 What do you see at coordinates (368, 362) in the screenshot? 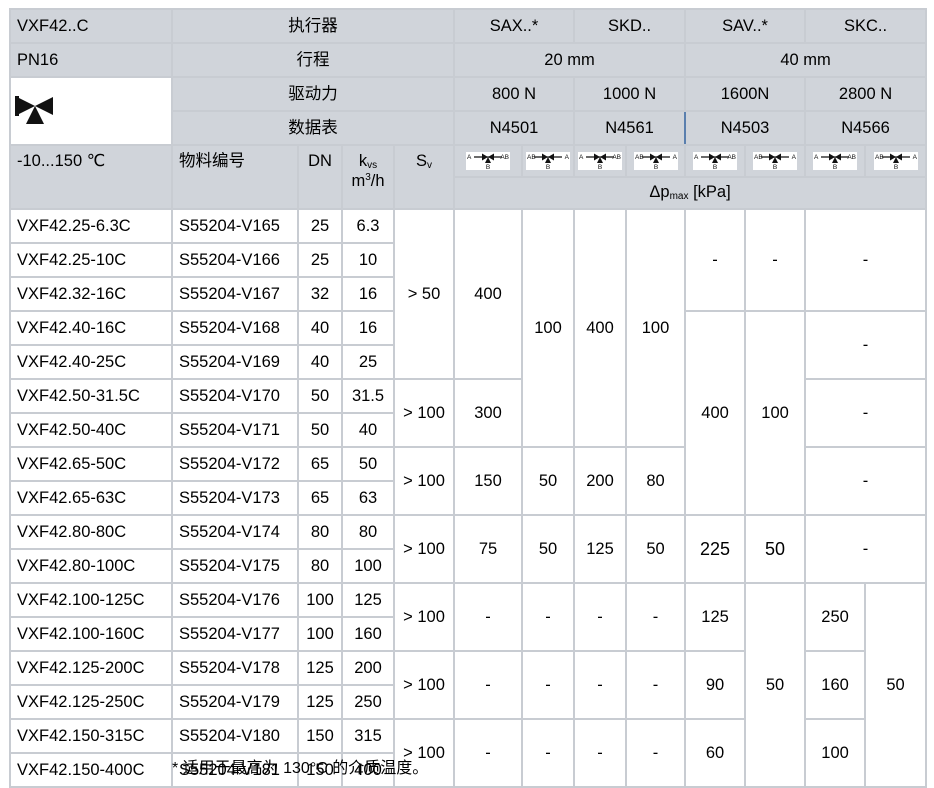
I see `kvs-cell: 25` at bounding box center [368, 362].